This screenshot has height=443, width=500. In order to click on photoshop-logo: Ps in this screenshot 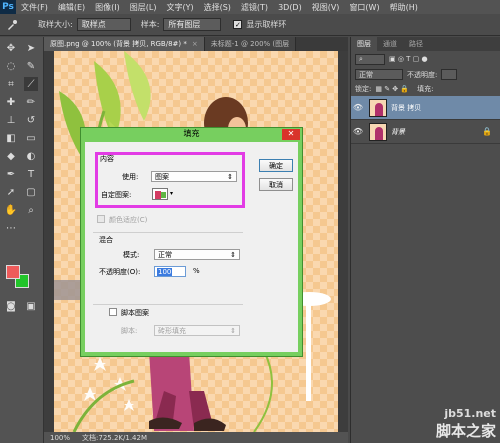, I will do `click(8, 7)`.